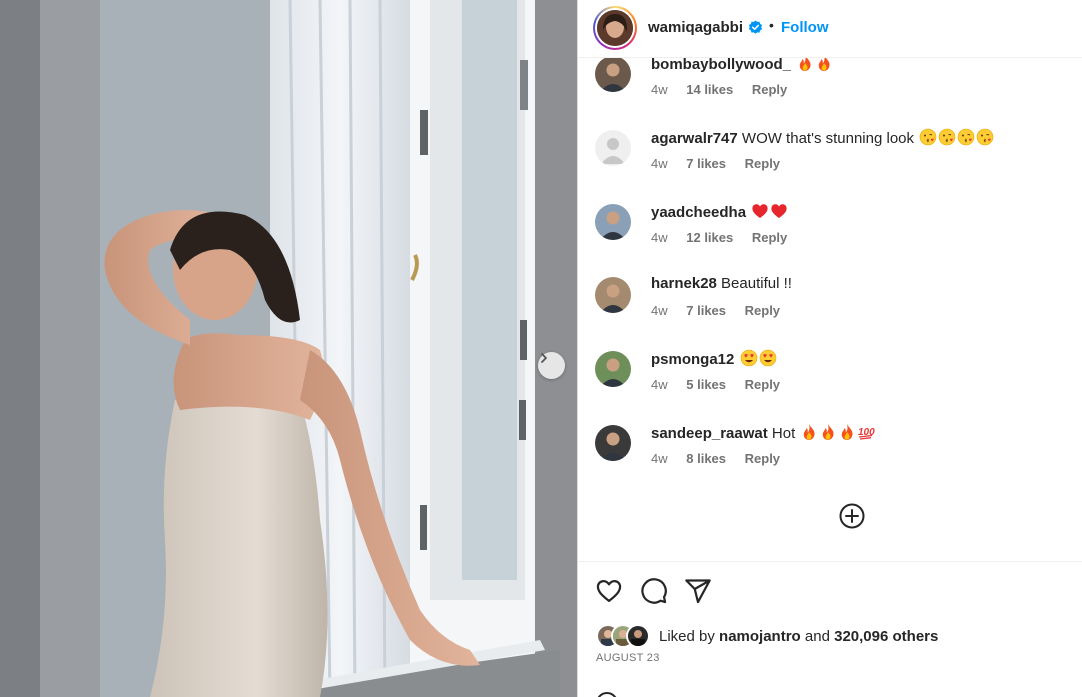 This screenshot has height=697, width=1082. I want to click on comment-likes: 8 likes, so click(706, 458).